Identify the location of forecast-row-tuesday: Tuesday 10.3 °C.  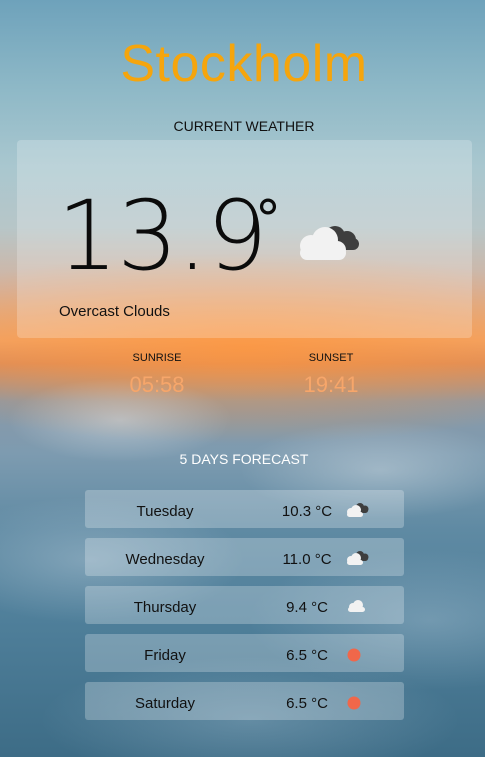
(244, 509).